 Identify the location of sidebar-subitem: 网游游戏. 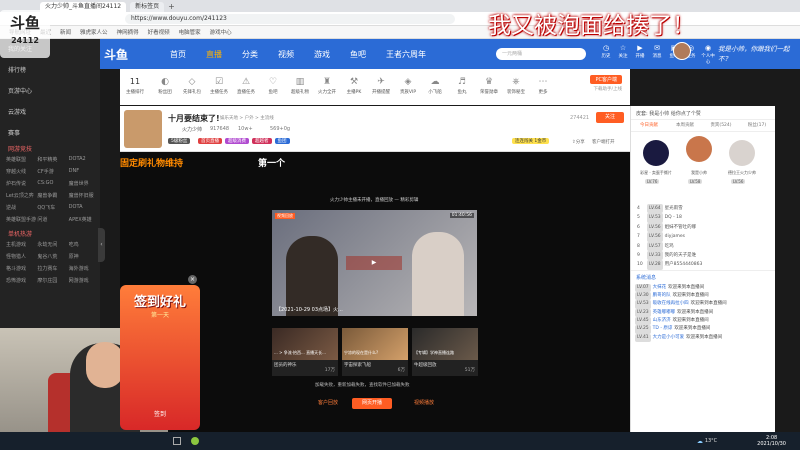
(84, 280).